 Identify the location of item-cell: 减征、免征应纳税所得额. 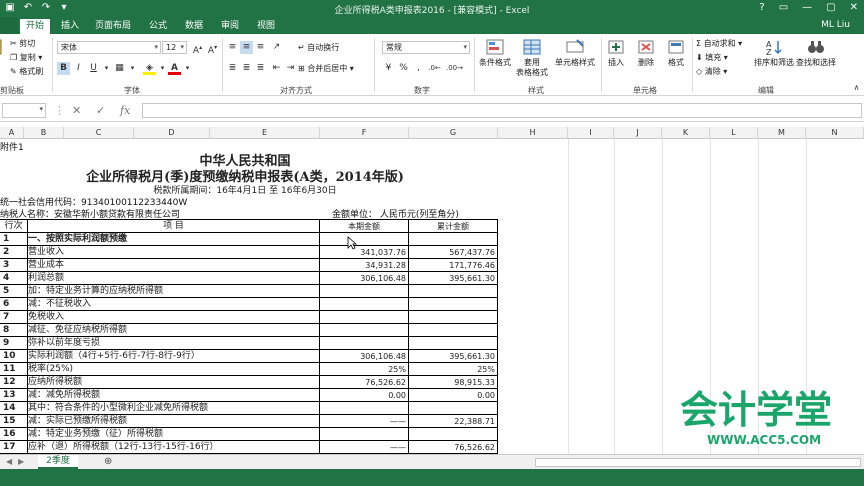
(174, 330).